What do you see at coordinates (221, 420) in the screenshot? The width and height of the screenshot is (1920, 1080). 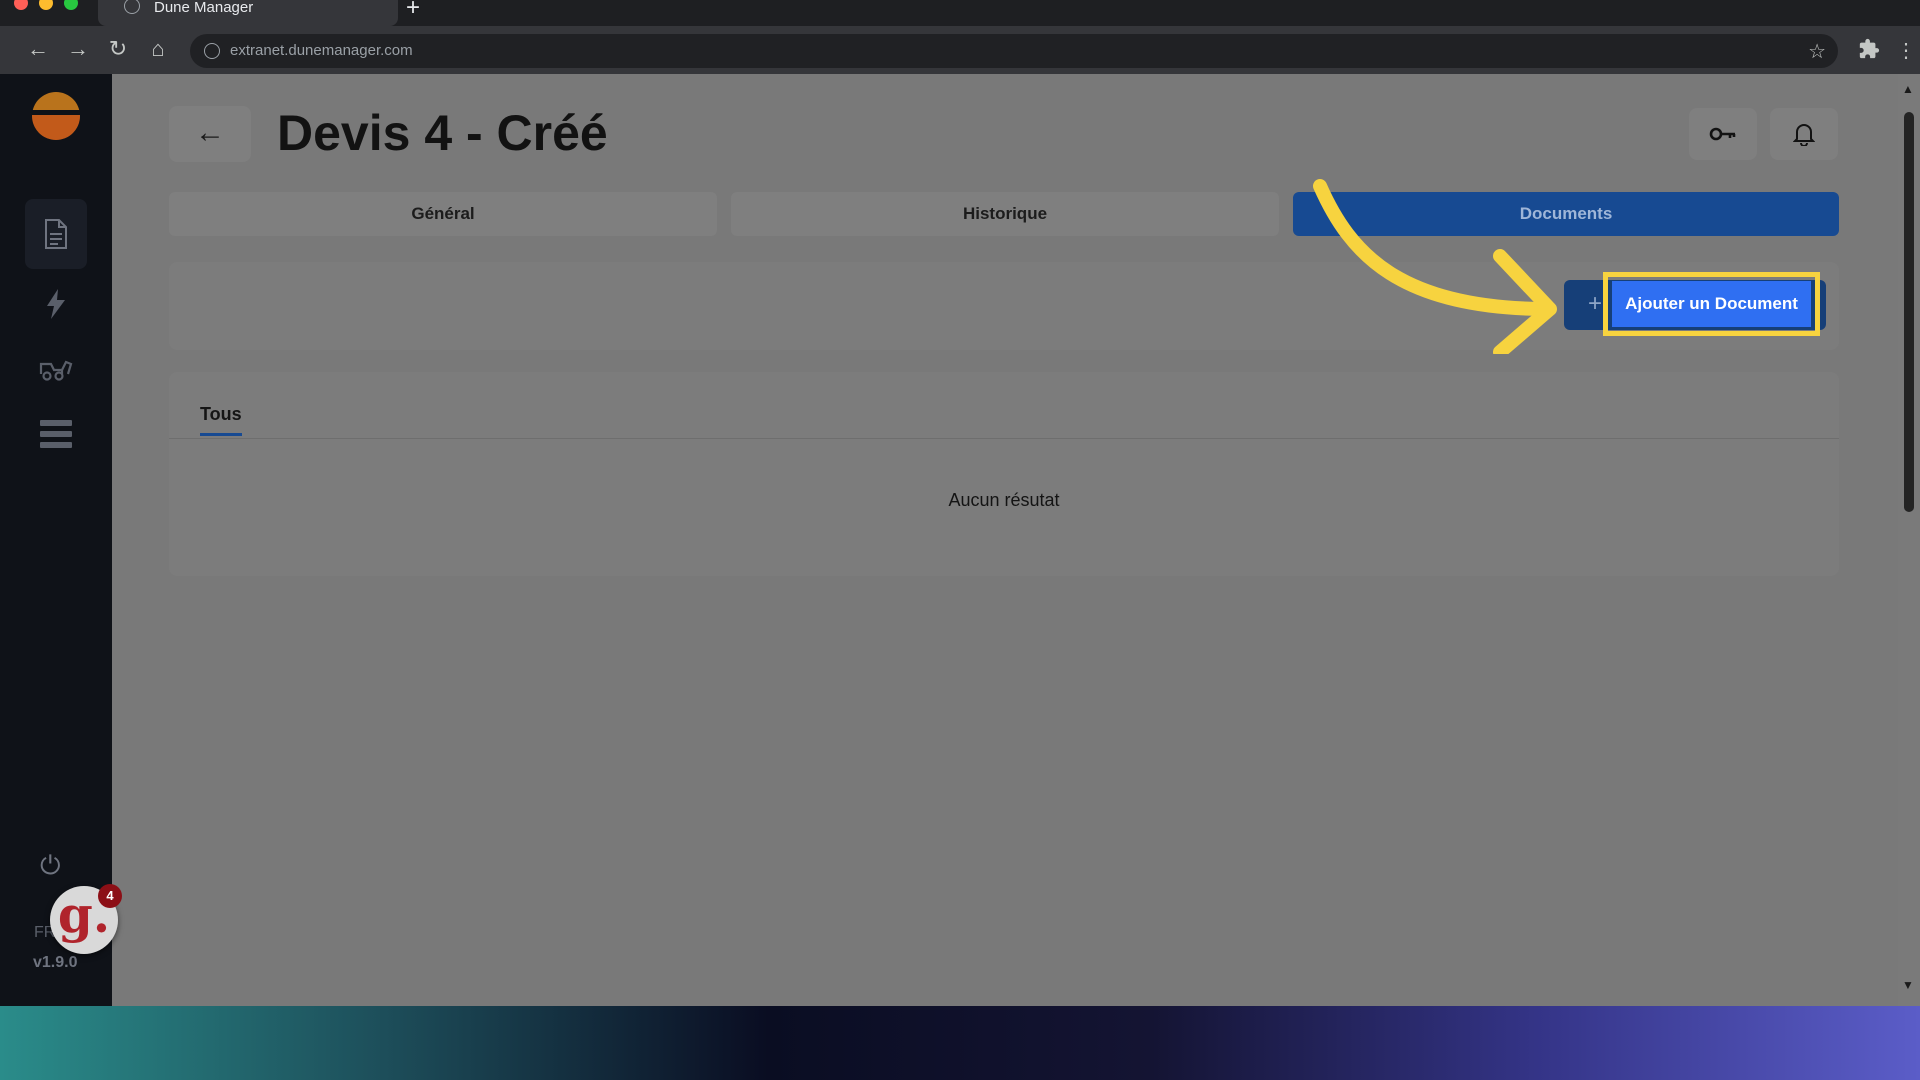 I see `filter-tab-all: Tous` at bounding box center [221, 420].